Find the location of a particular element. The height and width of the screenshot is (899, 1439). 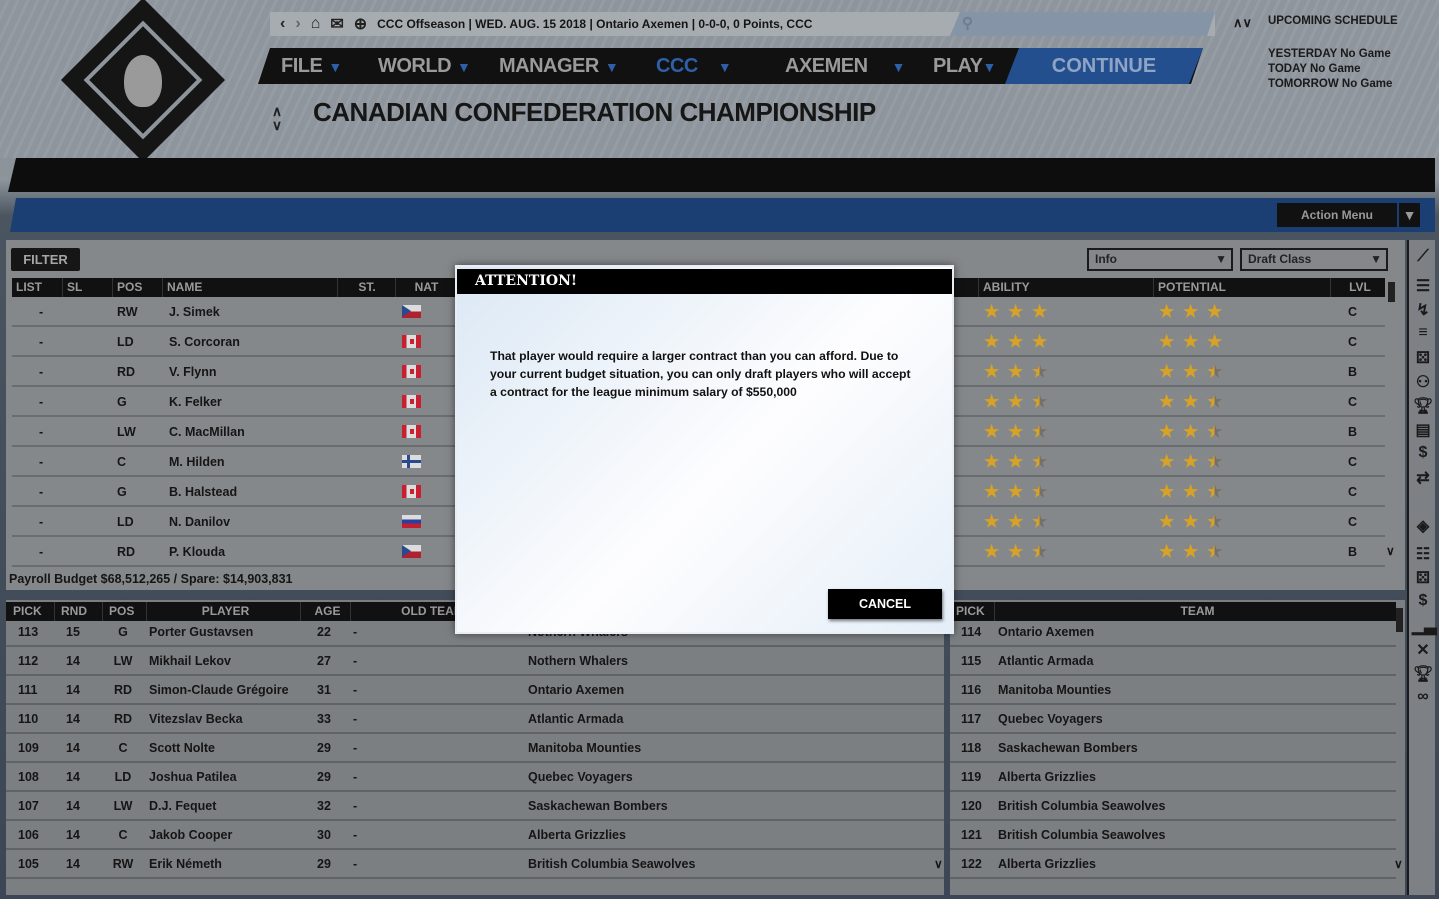

cell-player: D.J. Fequet is located at coordinates (183, 806).